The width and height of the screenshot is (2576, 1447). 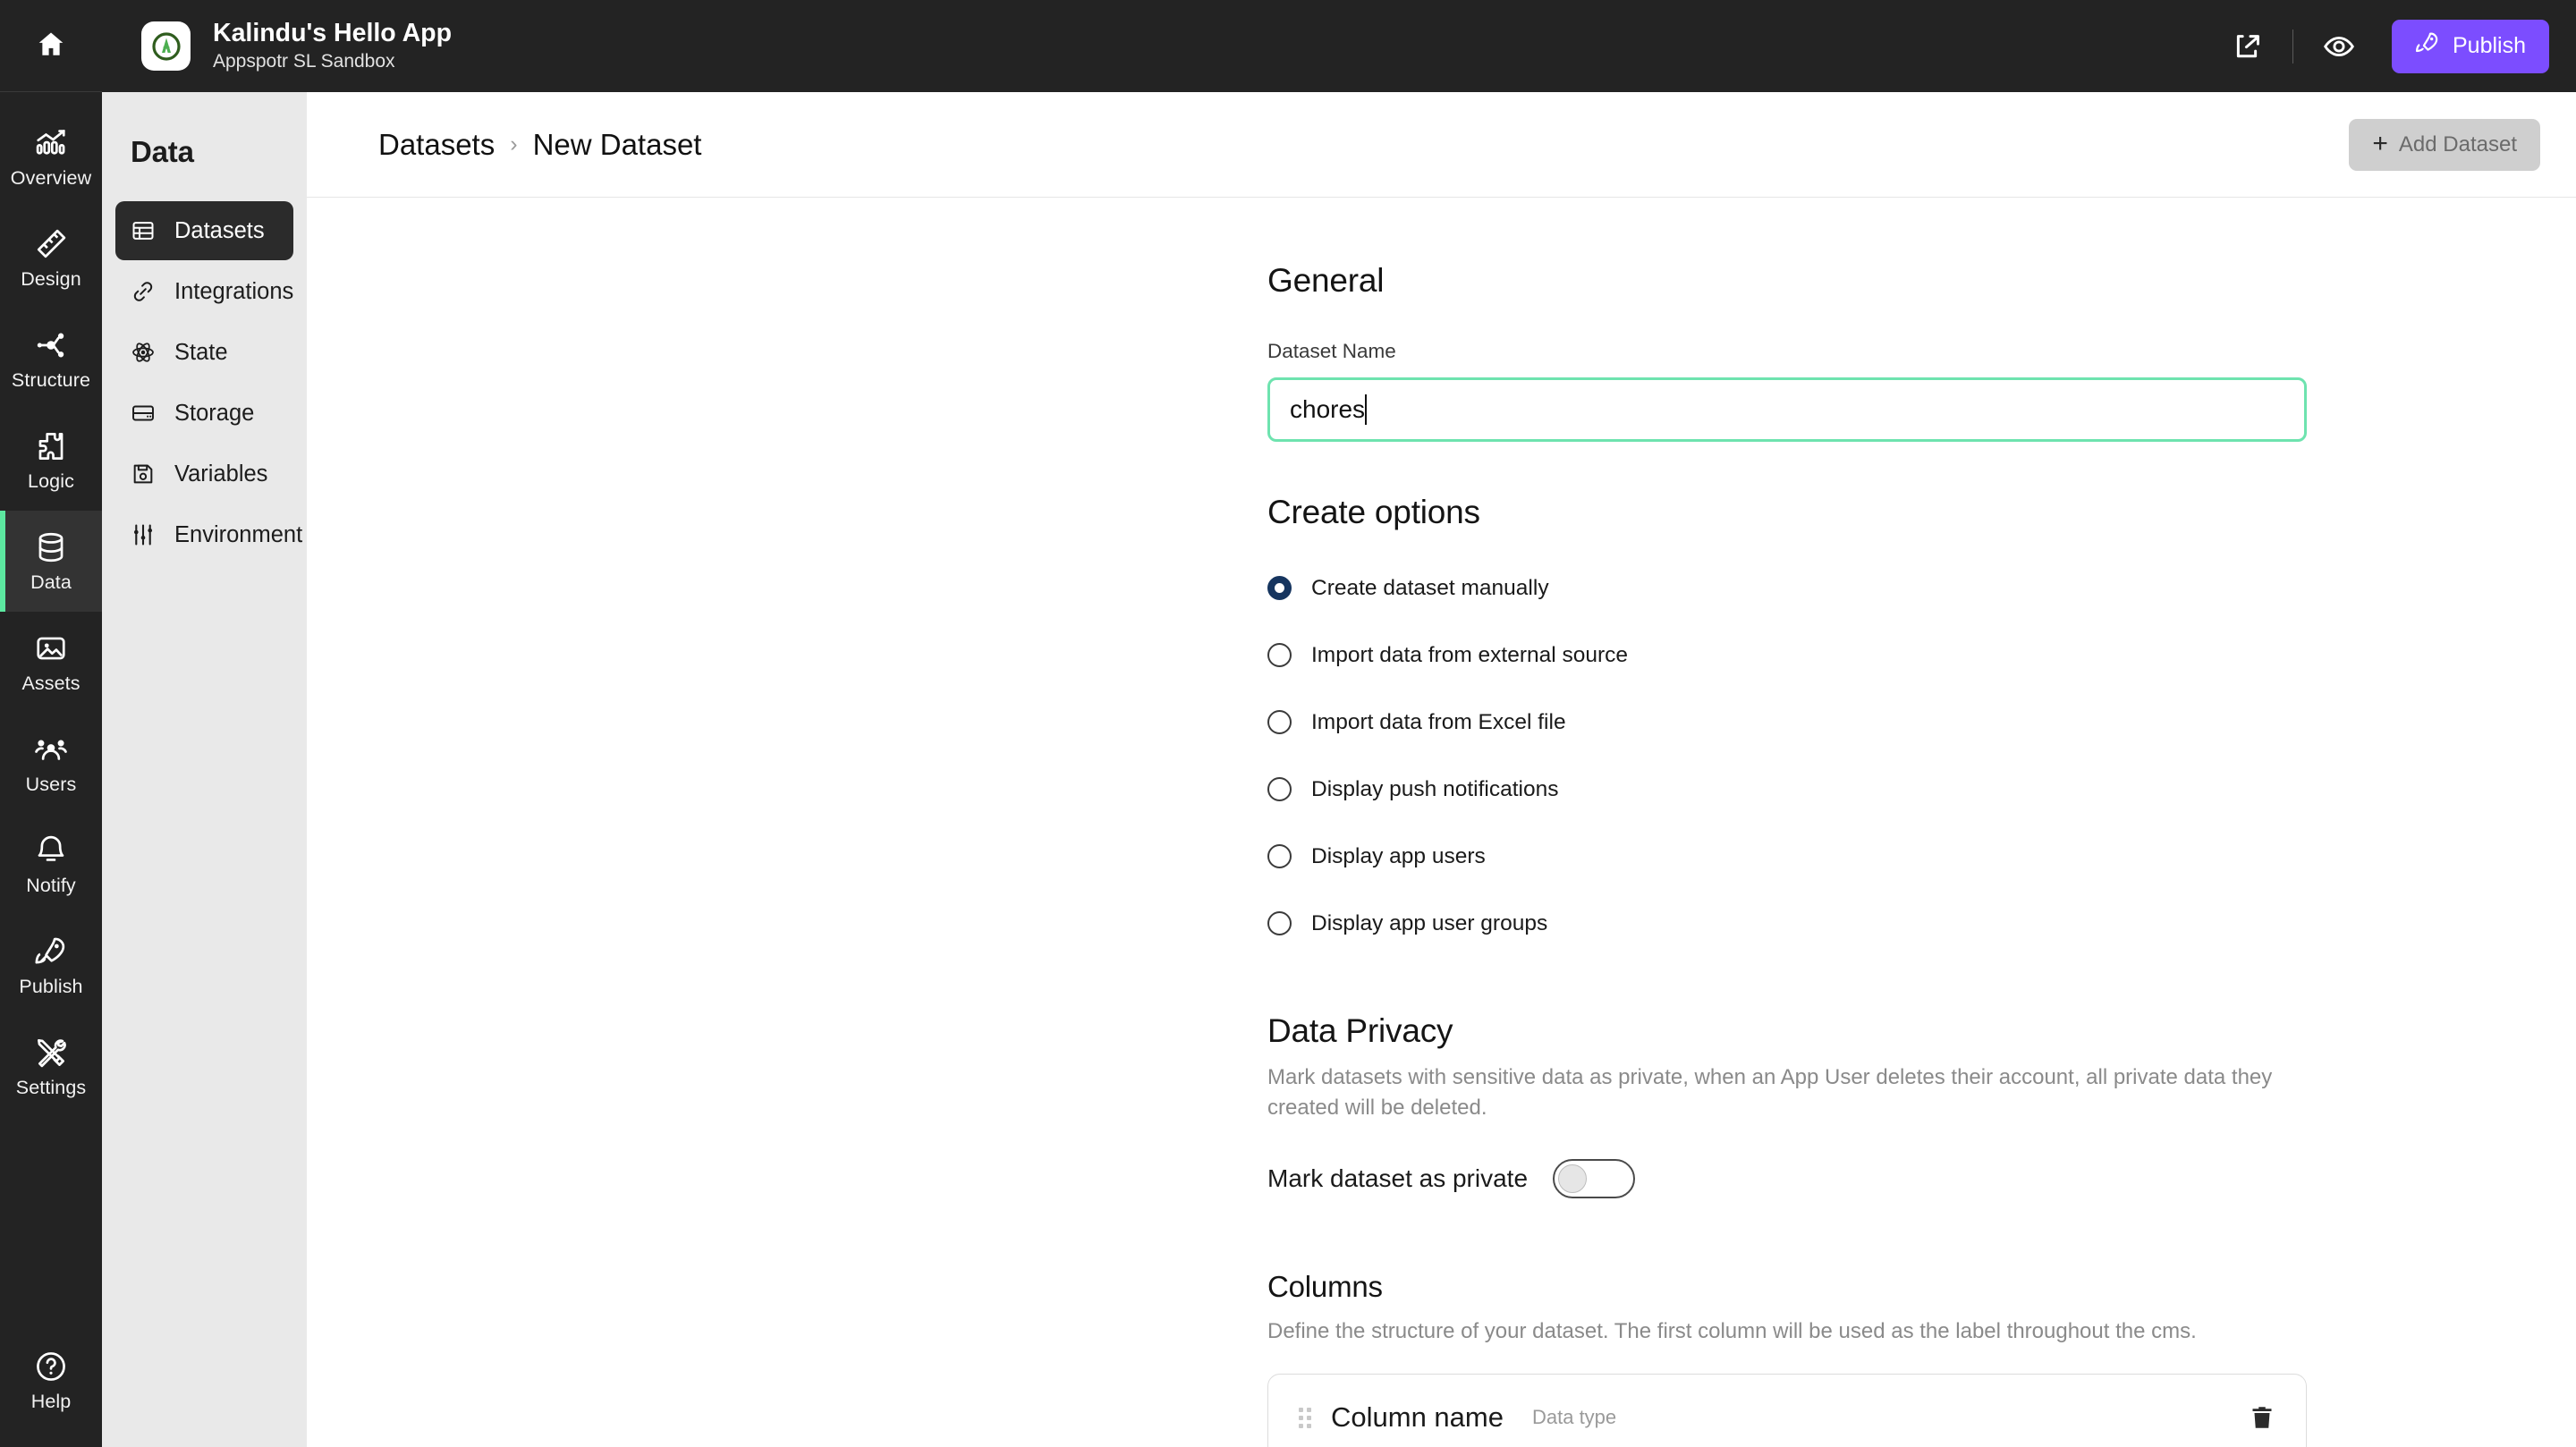 What do you see at coordinates (1787, 789) in the screenshot?
I see `radio-push-notifications: Display push notifications` at bounding box center [1787, 789].